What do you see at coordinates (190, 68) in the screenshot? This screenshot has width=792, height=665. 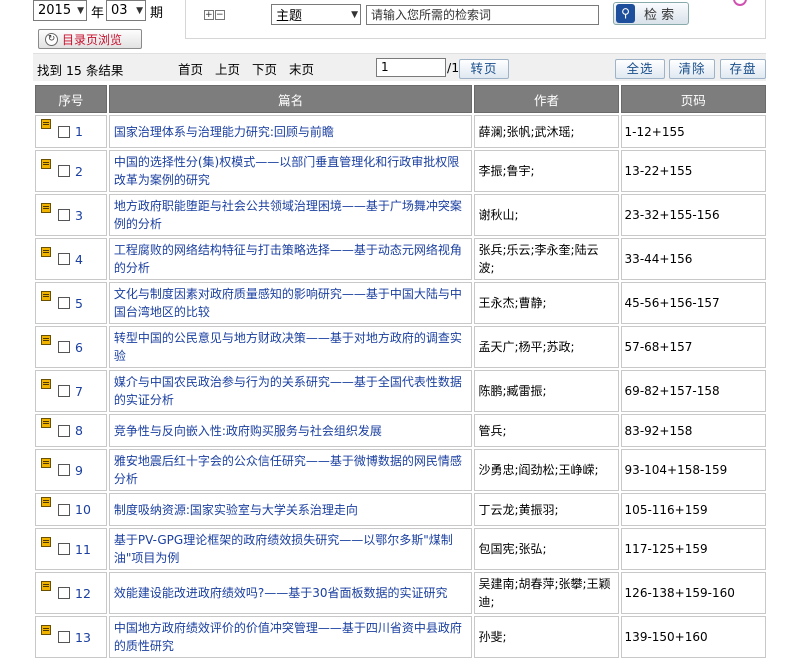 I see `first-page-link: 首页` at bounding box center [190, 68].